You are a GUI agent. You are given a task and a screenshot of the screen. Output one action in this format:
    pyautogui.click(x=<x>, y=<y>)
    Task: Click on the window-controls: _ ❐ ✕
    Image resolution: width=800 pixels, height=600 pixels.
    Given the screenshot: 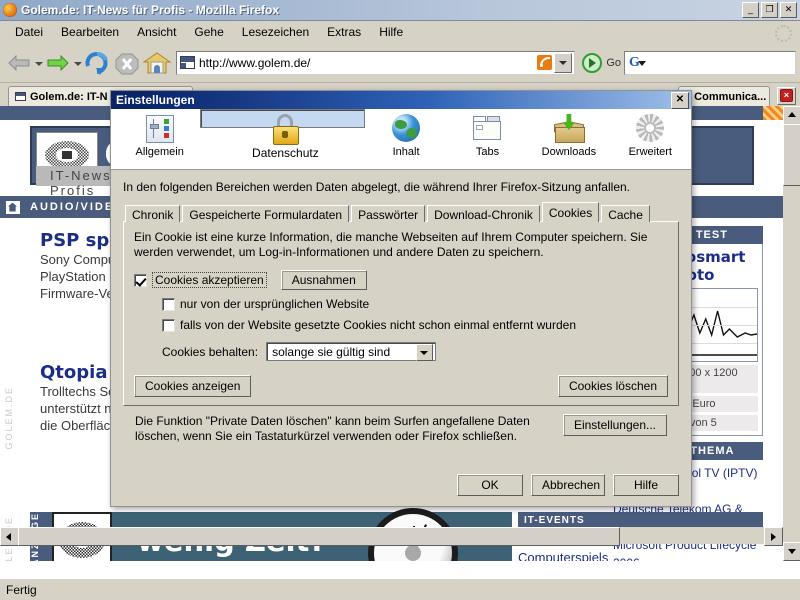 What is the action you would take?
    pyautogui.click(x=769, y=10)
    